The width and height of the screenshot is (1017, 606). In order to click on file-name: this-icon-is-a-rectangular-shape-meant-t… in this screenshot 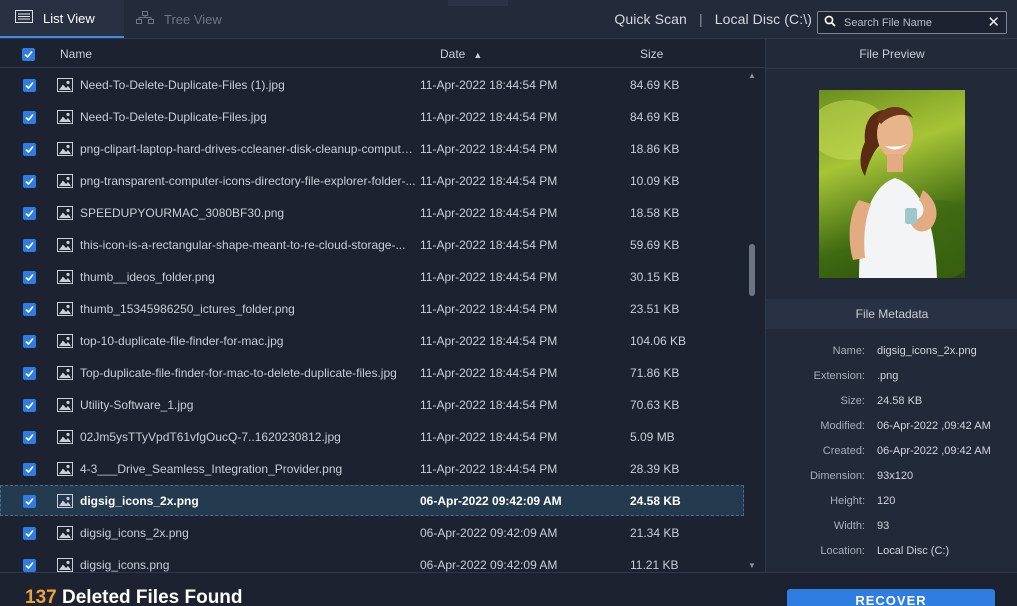, I will do `click(243, 245)`.